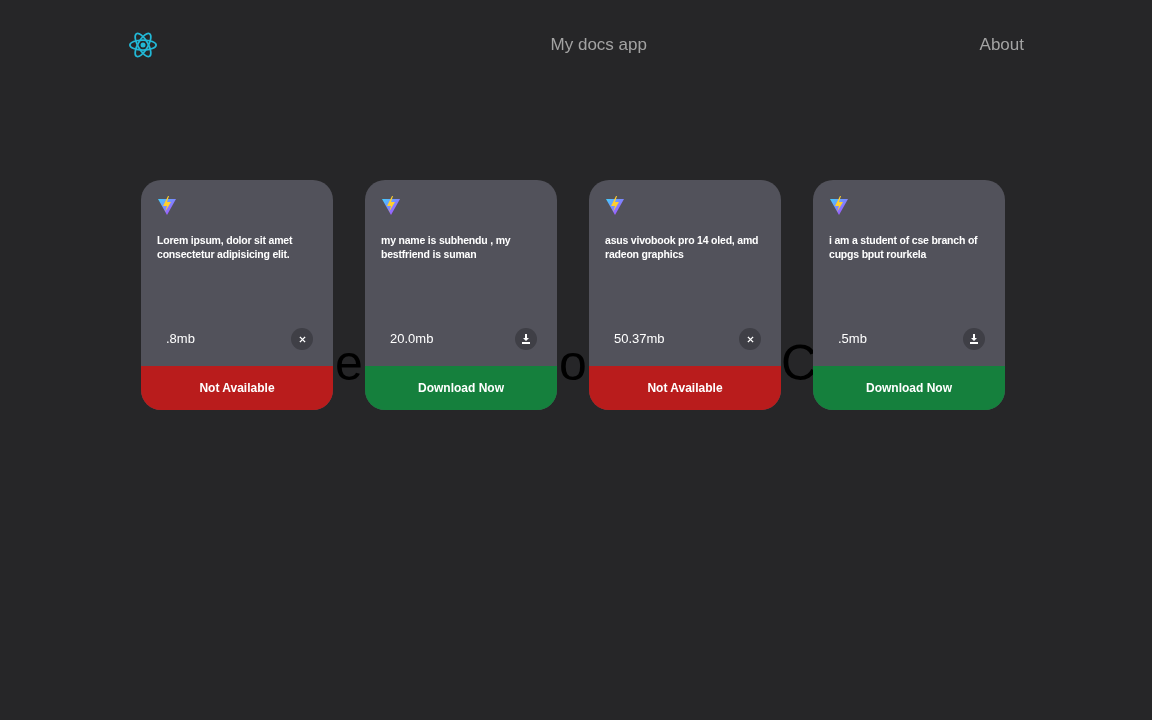  What do you see at coordinates (412, 339) in the screenshot?
I see `file-size: 20.0mb` at bounding box center [412, 339].